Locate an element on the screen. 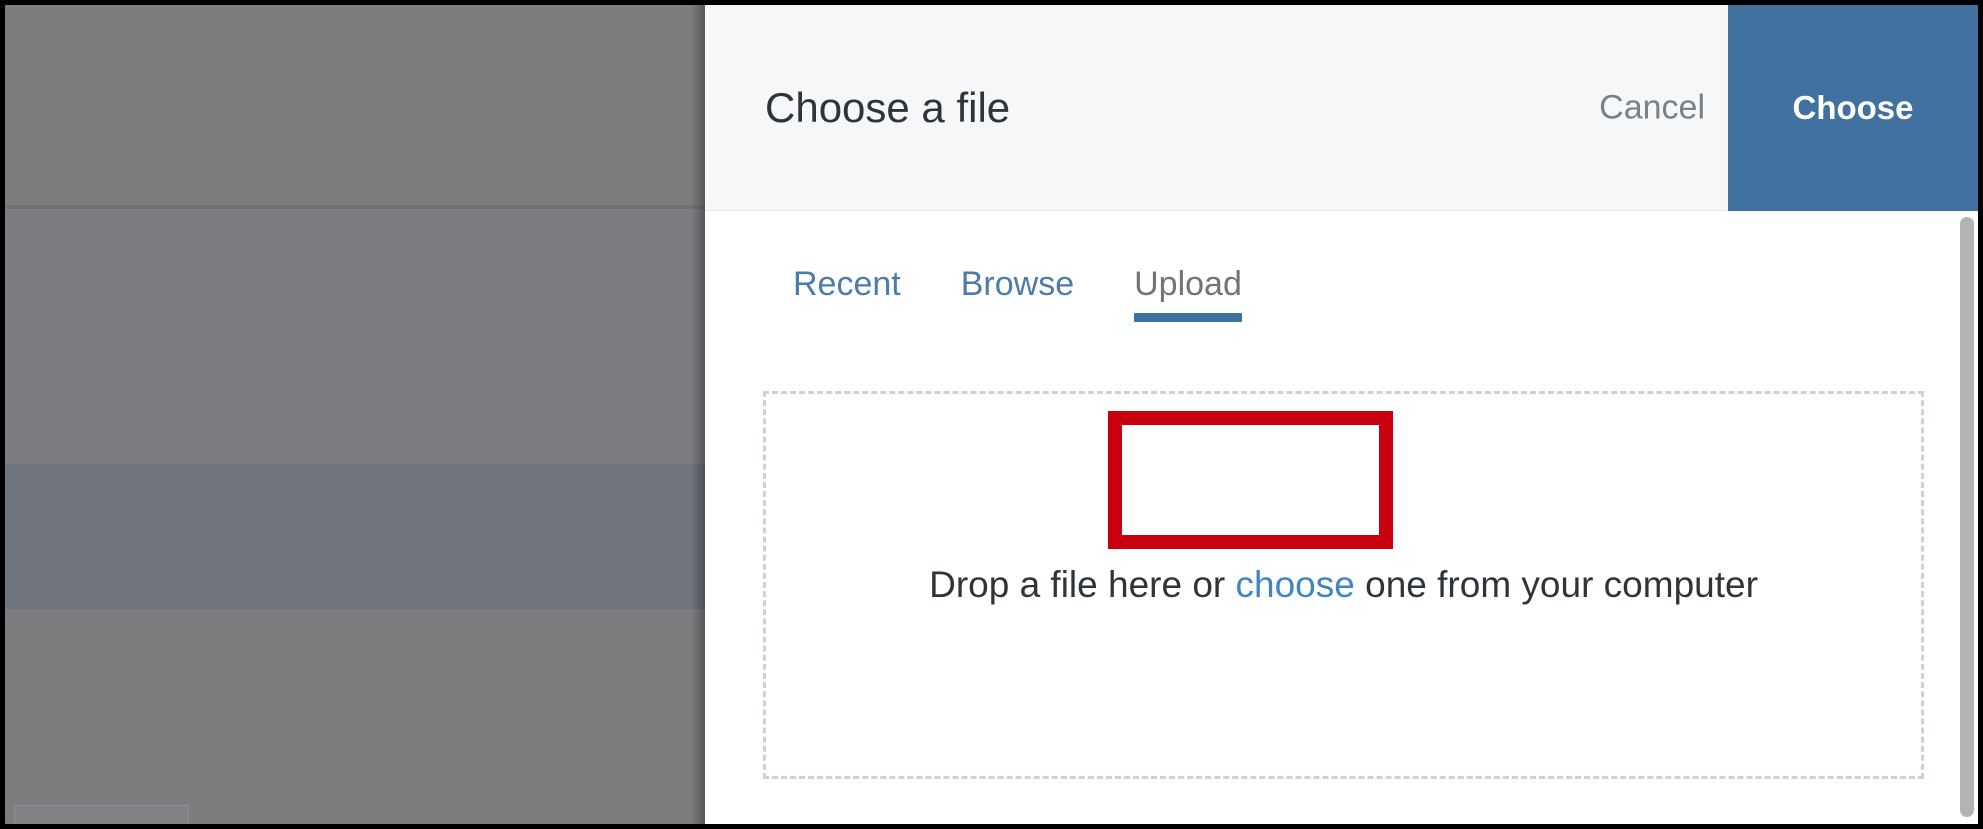 This screenshot has height=829, width=1983. dialog-title: Choose a file is located at coordinates (888, 107).